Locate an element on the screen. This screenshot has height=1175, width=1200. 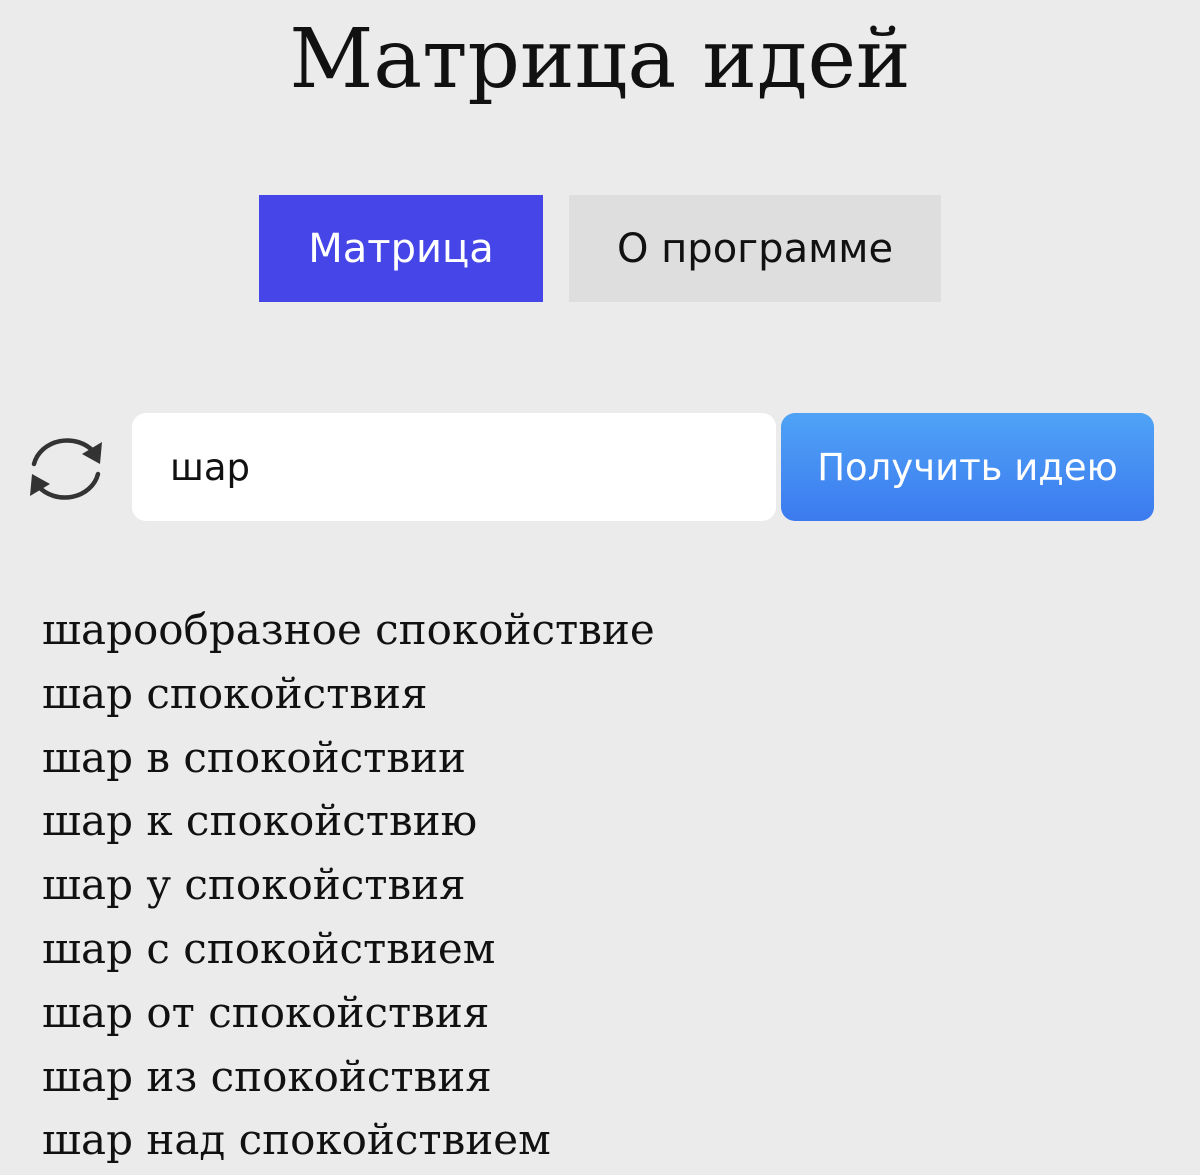
result-item: шар из спокойствия is located at coordinates (267, 1076).